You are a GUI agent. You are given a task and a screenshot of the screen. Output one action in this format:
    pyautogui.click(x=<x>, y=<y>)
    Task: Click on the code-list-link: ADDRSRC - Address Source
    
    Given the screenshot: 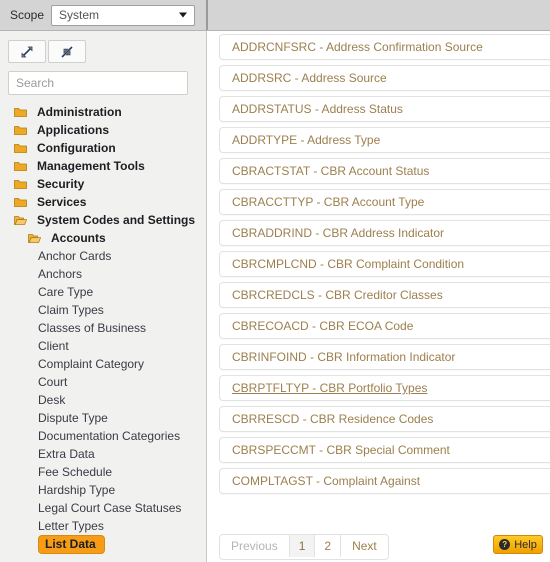 What is the action you would take?
    pyautogui.click(x=309, y=78)
    